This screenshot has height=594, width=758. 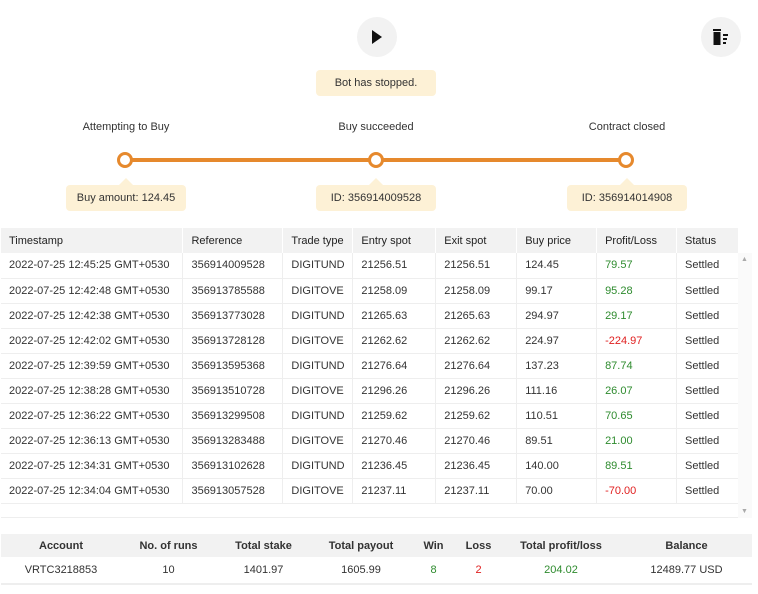 What do you see at coordinates (126, 198) in the screenshot?
I see `buy-amount-info: Buy amount: 124.45` at bounding box center [126, 198].